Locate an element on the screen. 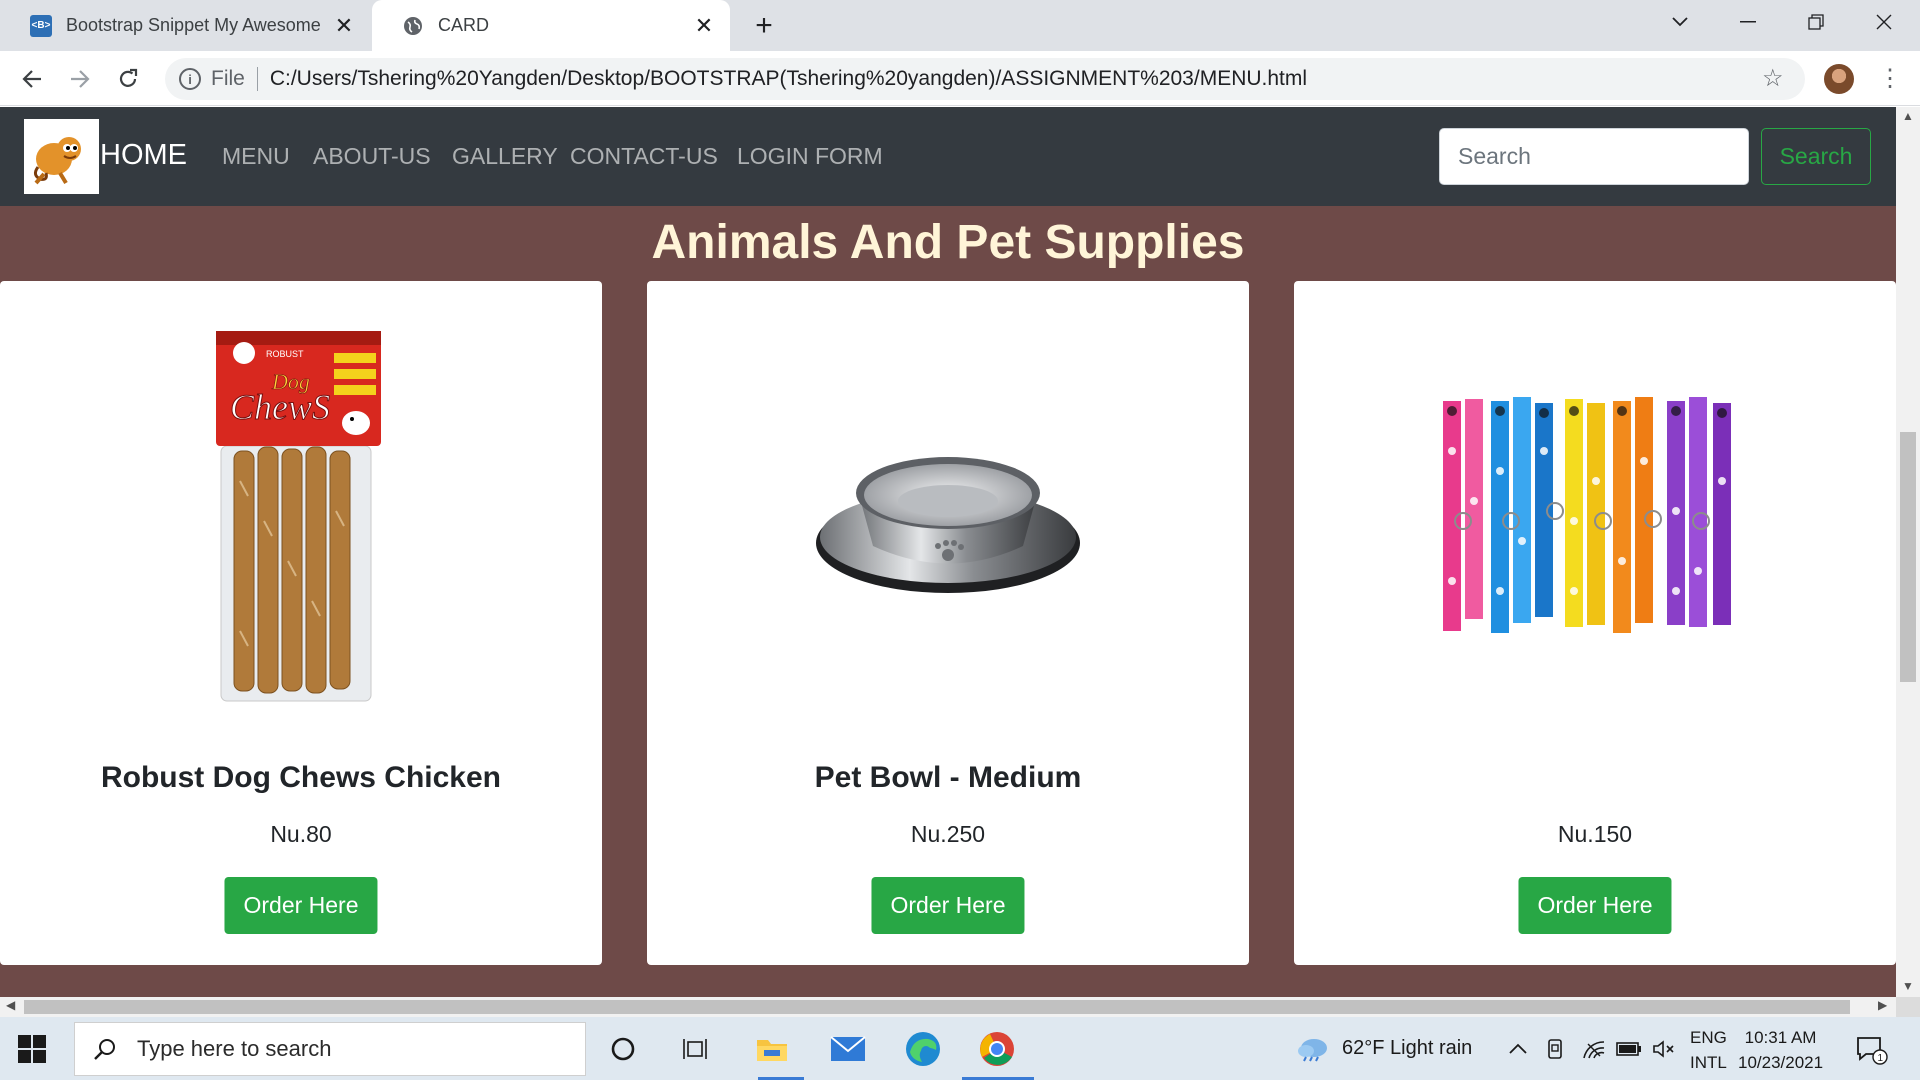  scrollbar-corner is located at coordinates (1908, 1007).